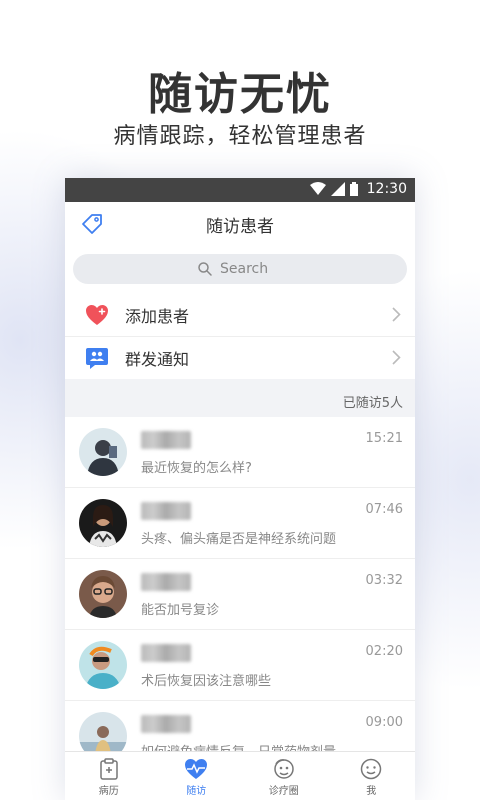 This screenshot has width=480, height=800. Describe the element at coordinates (205, 269) in the screenshot. I see `search-icon` at that location.